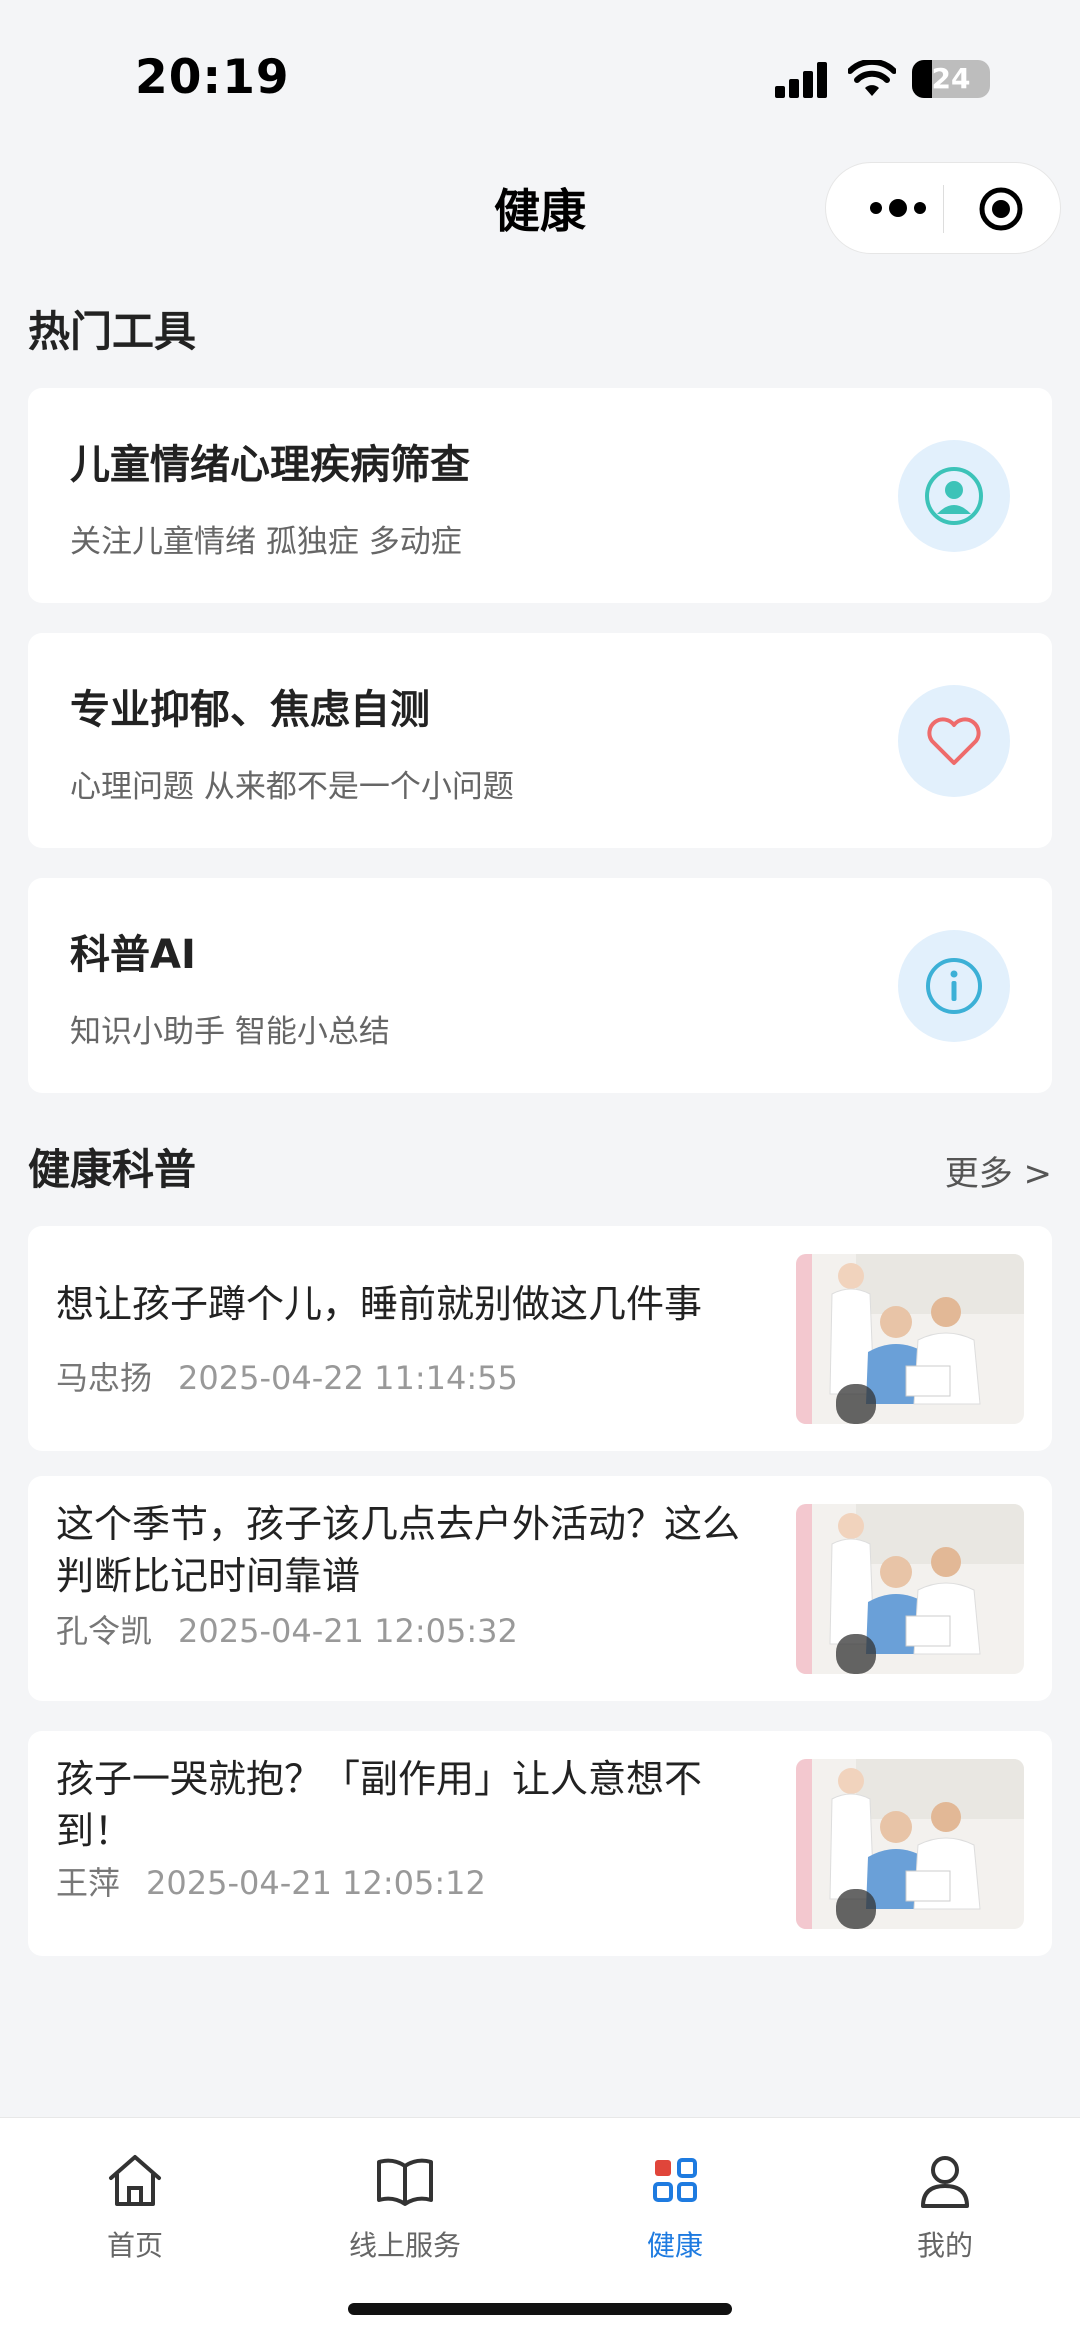 This screenshot has height=2341, width=1080. I want to click on health-science-title: 健康科普, so click(112, 1169).